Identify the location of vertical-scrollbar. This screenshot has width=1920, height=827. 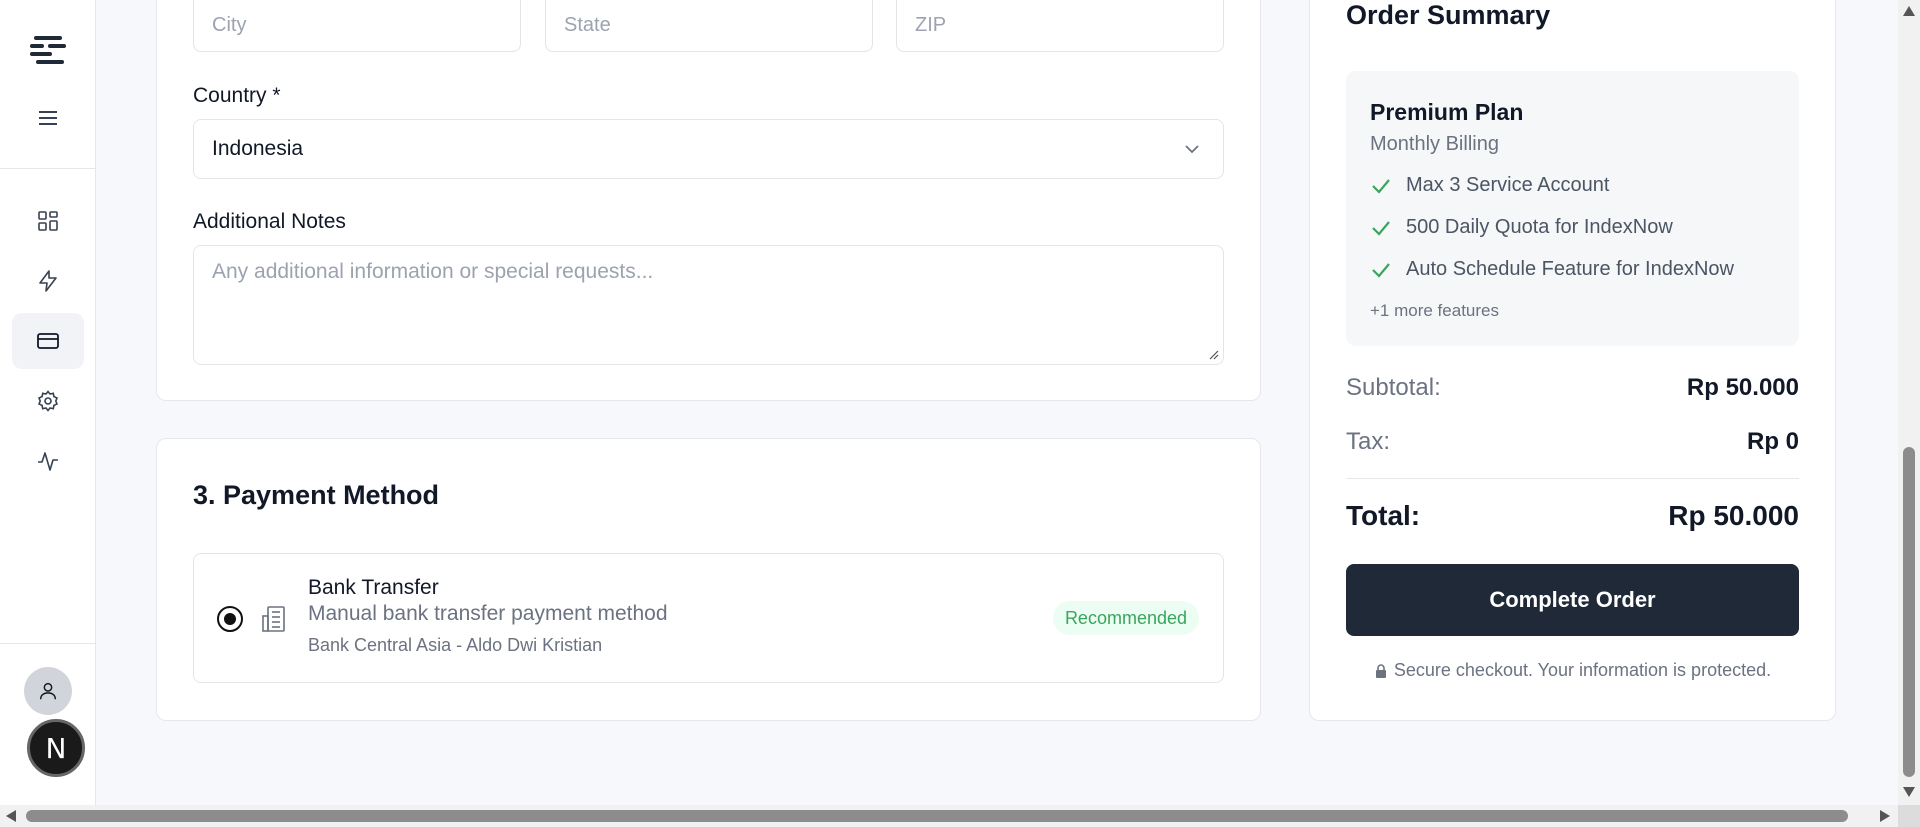
(1909, 402).